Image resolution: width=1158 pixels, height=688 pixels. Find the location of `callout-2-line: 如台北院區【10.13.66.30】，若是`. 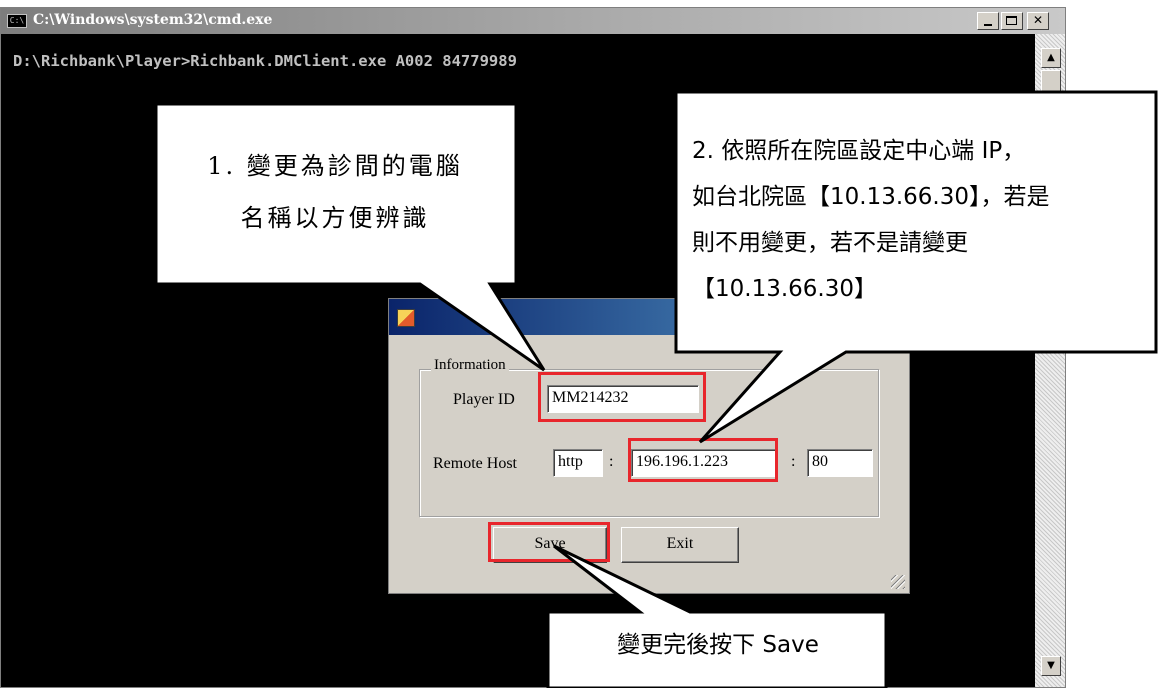

callout-2-line: 如台北院區【10.13.66.30】，若是 is located at coordinates (871, 197).